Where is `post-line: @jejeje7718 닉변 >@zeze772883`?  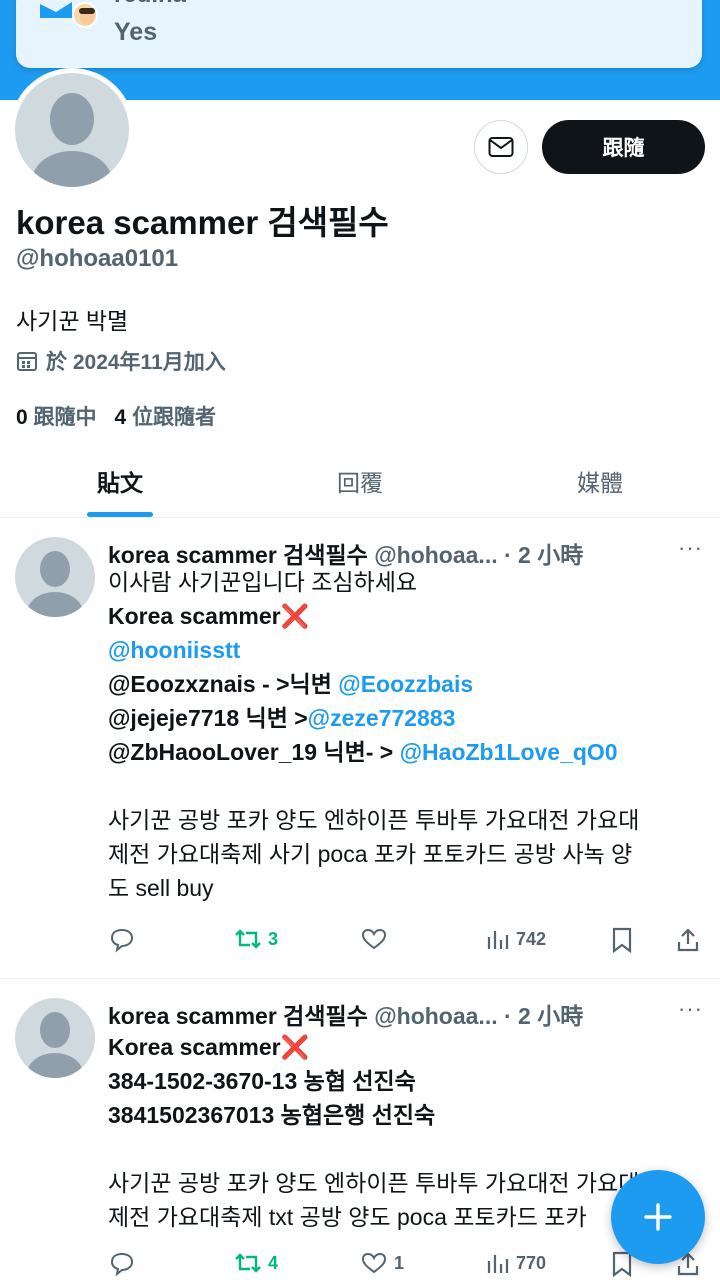
post-line: @jejeje7718 닉변 >@zeze772883 is located at coordinates (408, 718).